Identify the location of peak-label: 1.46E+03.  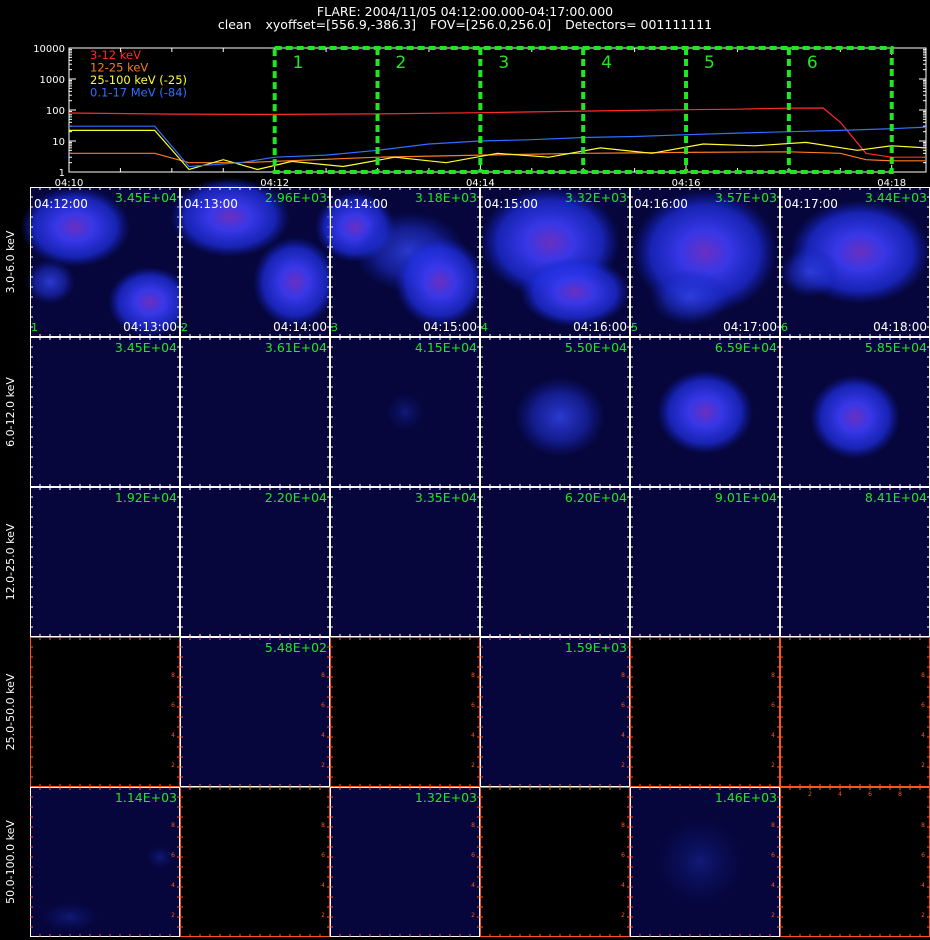
(746, 797).